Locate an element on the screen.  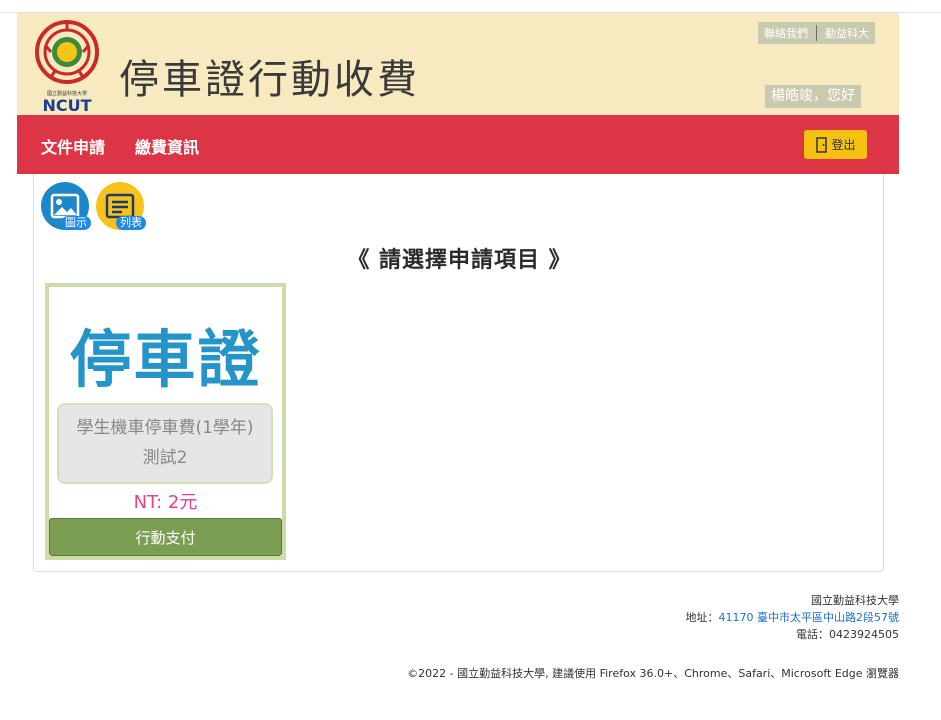
select-item-heading: 《 請選擇申請項目 》 is located at coordinates (459, 260).